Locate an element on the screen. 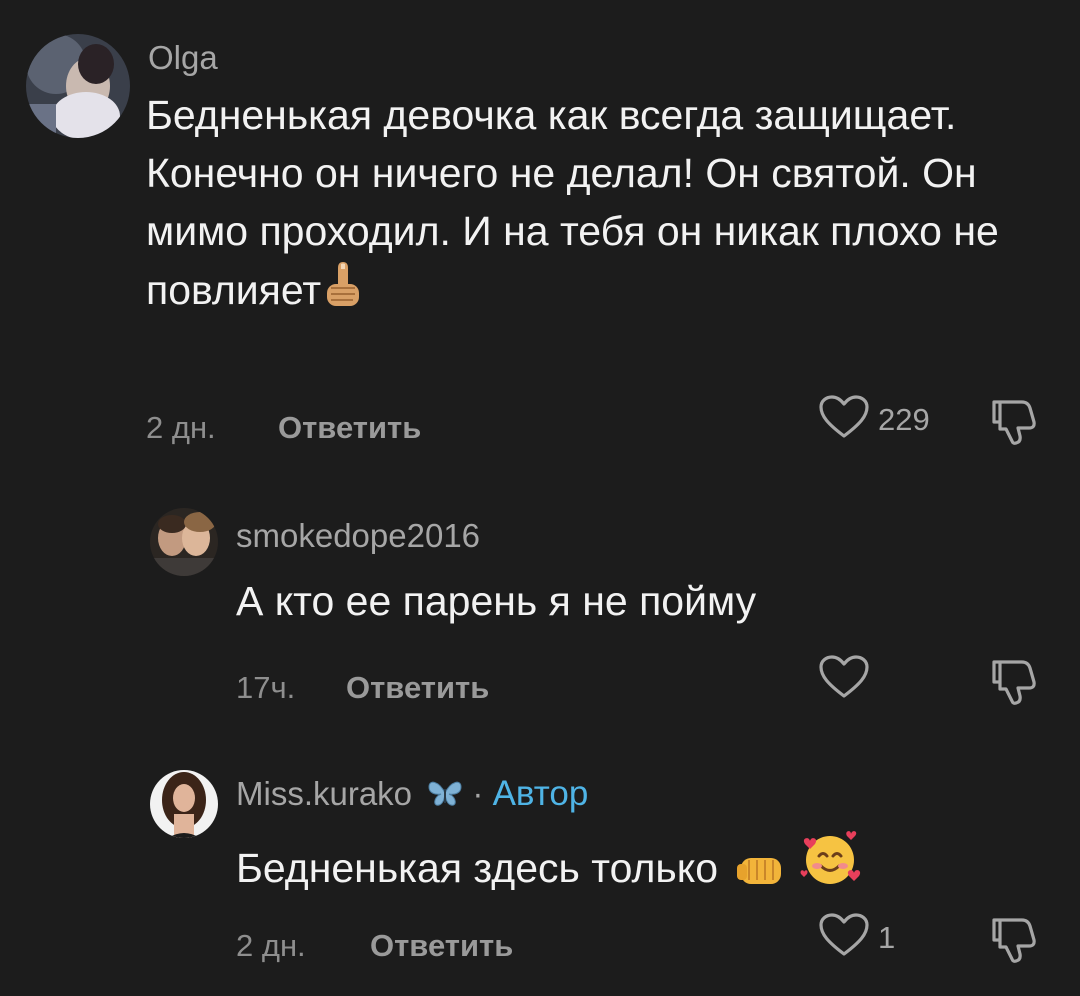  like-button is located at coordinates (848, 679).